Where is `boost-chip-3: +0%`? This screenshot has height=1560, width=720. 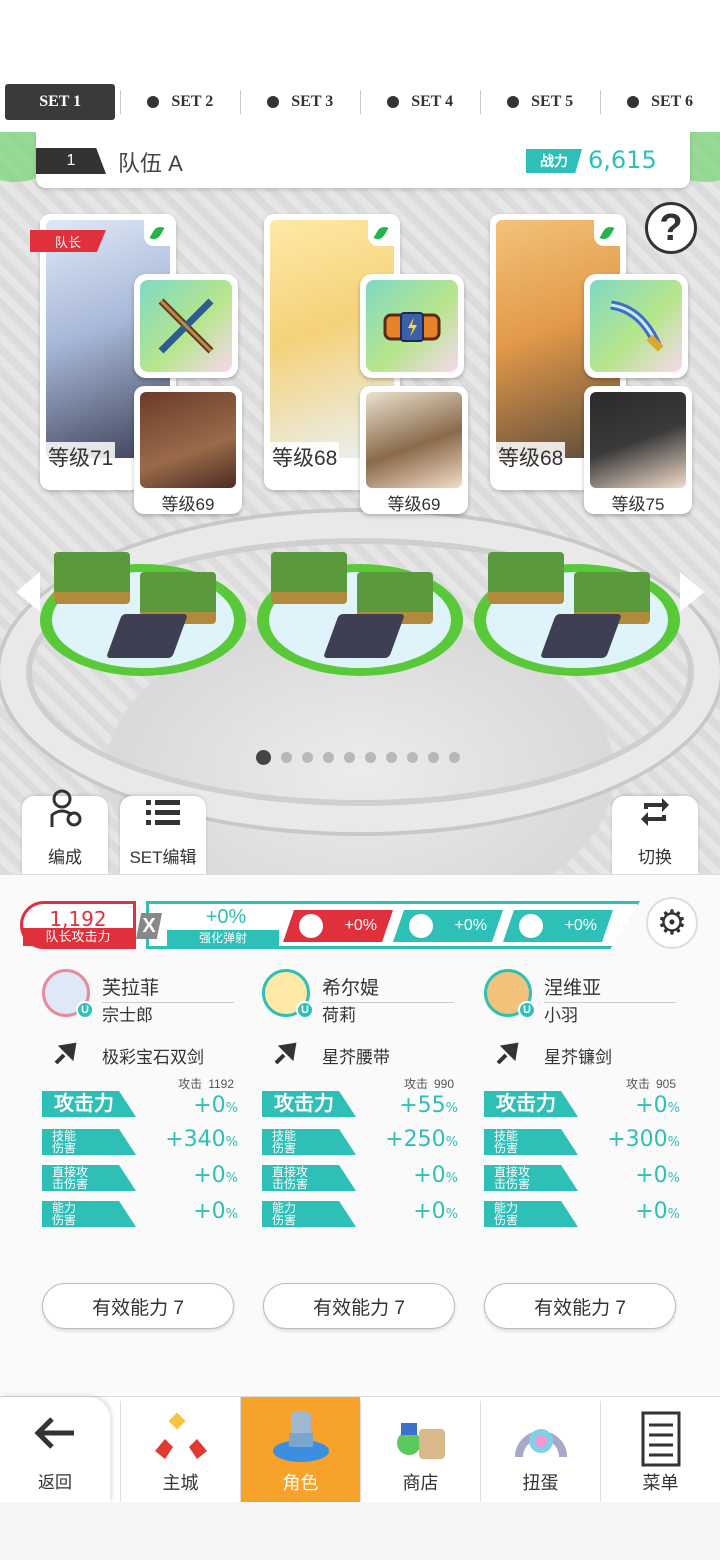
boost-chip-3: +0% is located at coordinates (558, 926).